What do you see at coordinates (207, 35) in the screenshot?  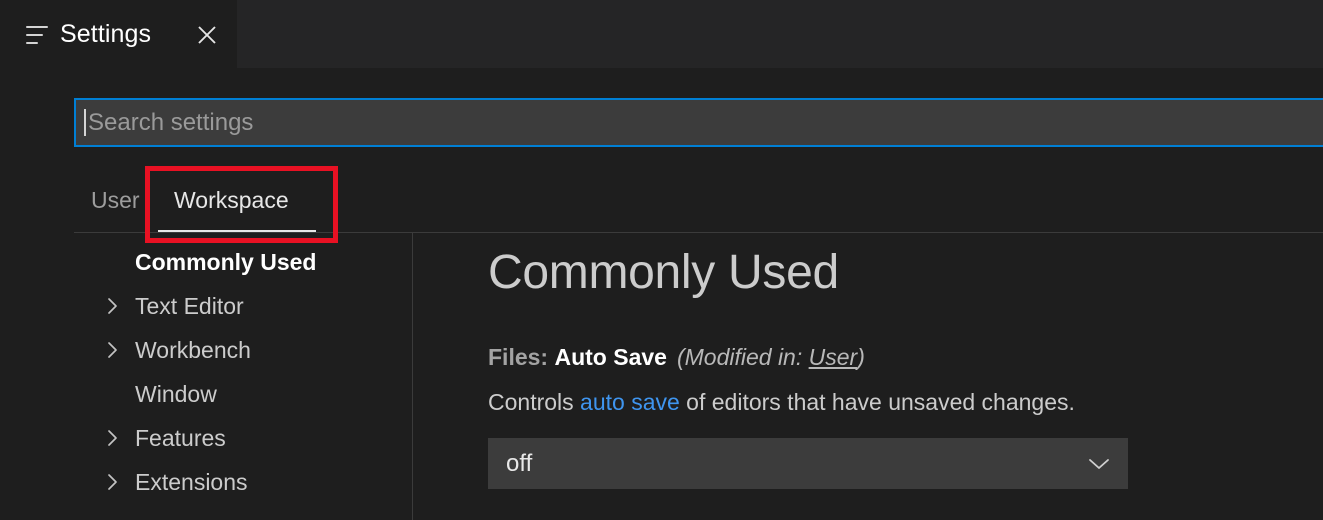 I see `close-icon` at bounding box center [207, 35].